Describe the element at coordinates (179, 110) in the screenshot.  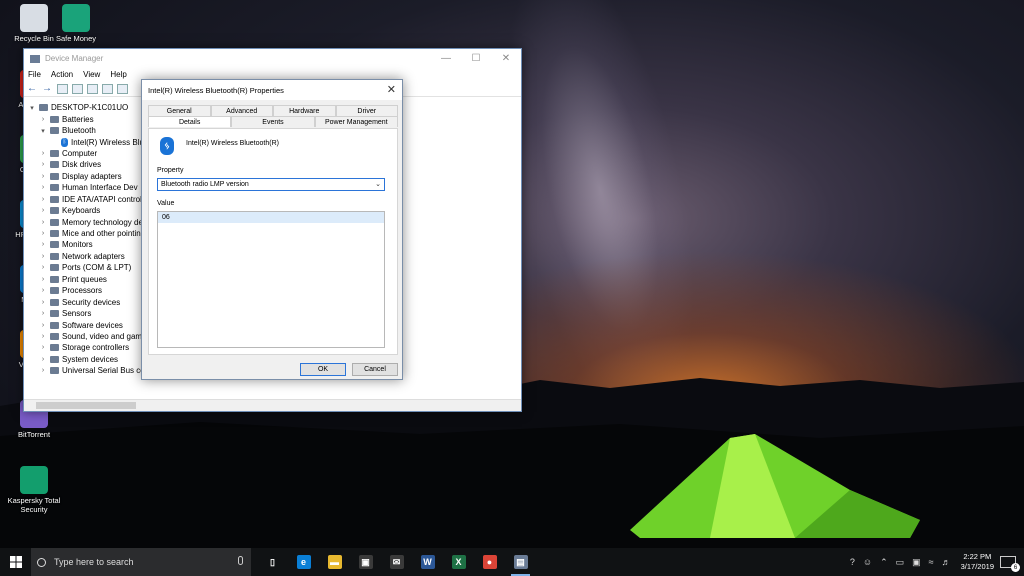
I see `tab-general: General` at that location.